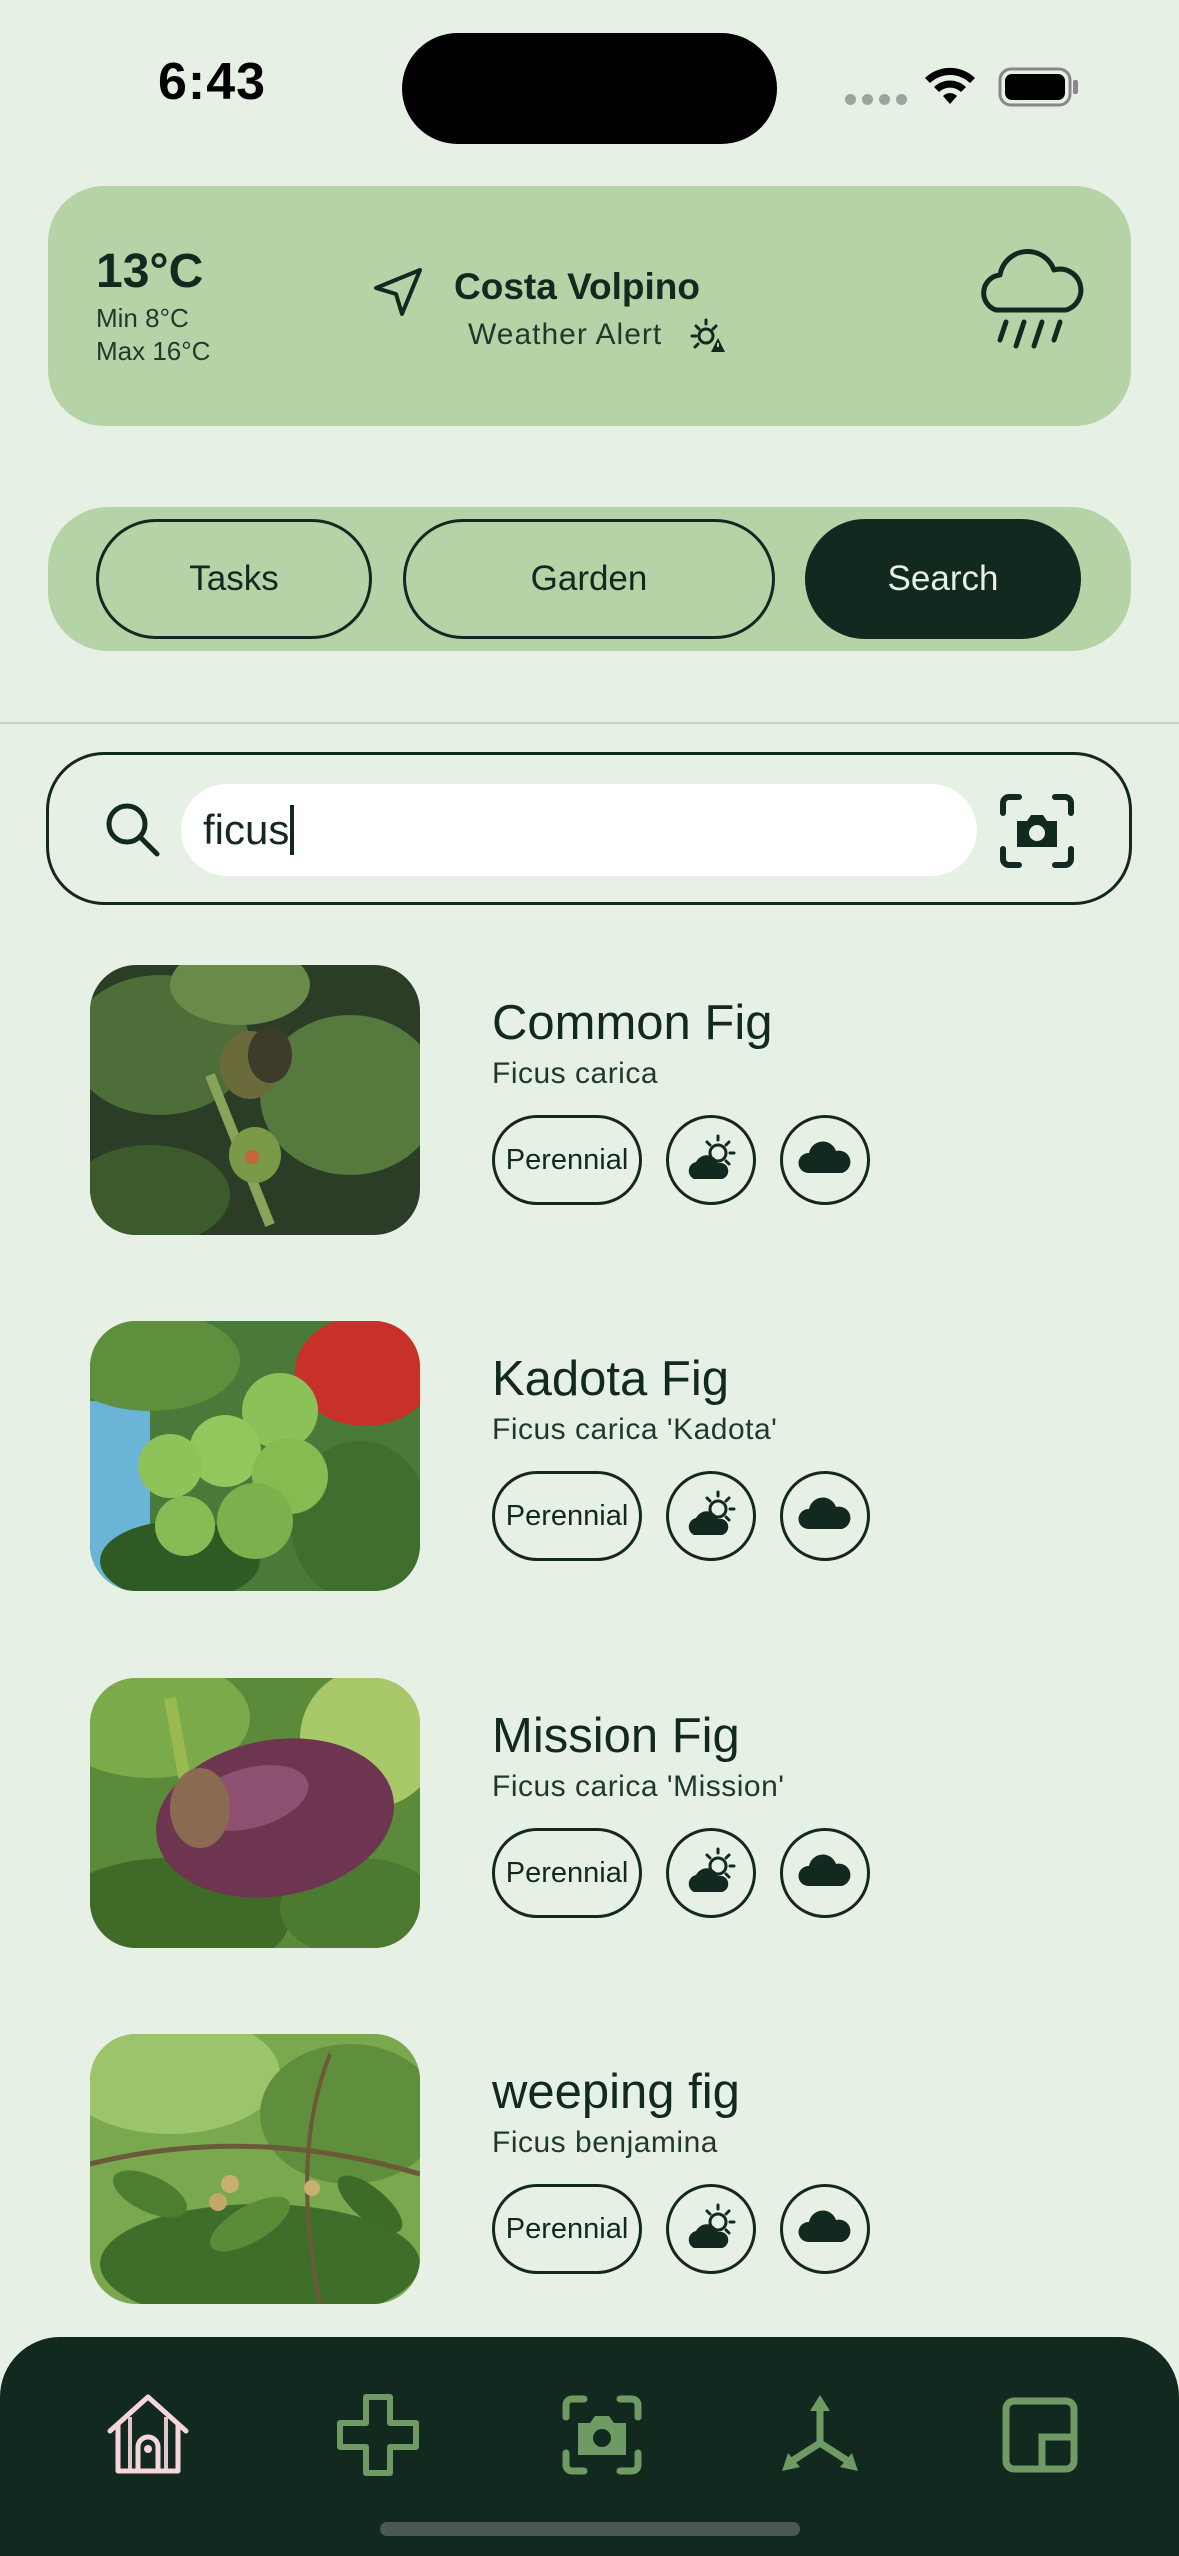 The height and width of the screenshot is (2556, 1179). What do you see at coordinates (565, 335) in the screenshot?
I see `weather-alert-label: Weather Alert` at bounding box center [565, 335].